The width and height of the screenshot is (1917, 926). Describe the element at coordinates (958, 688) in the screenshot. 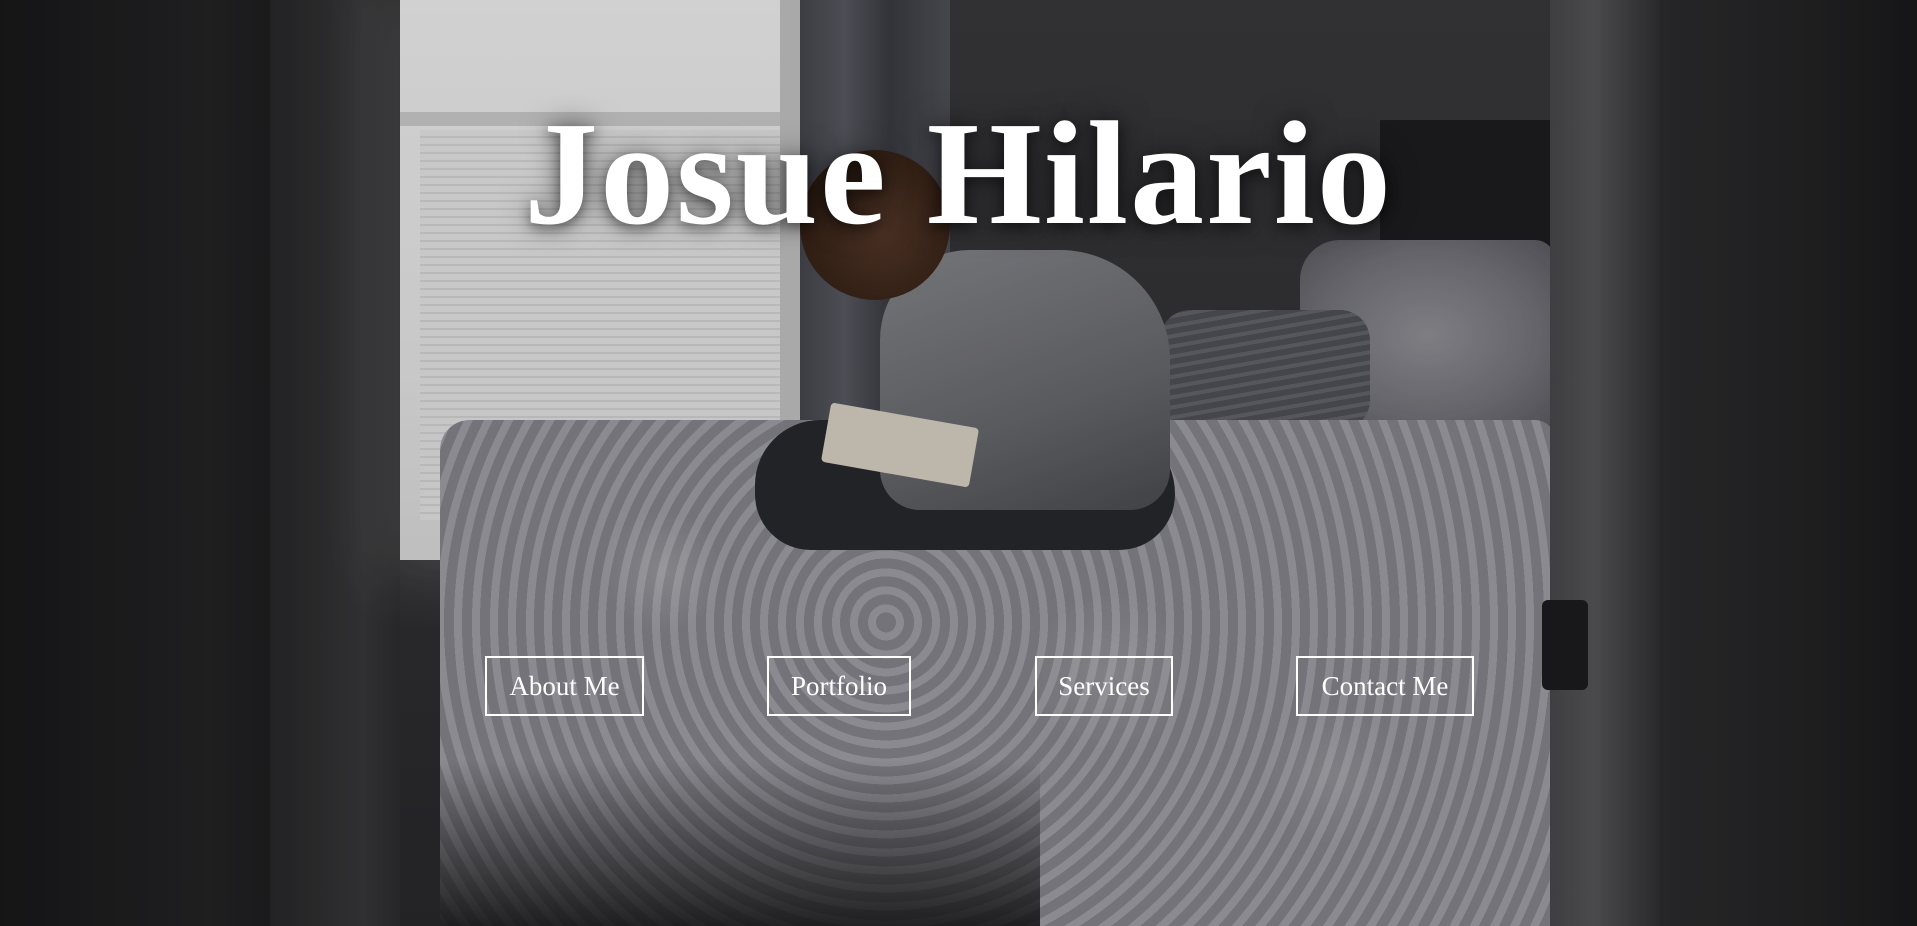

I see `main-nav: About Me Portfolio Services Contact Me` at that location.